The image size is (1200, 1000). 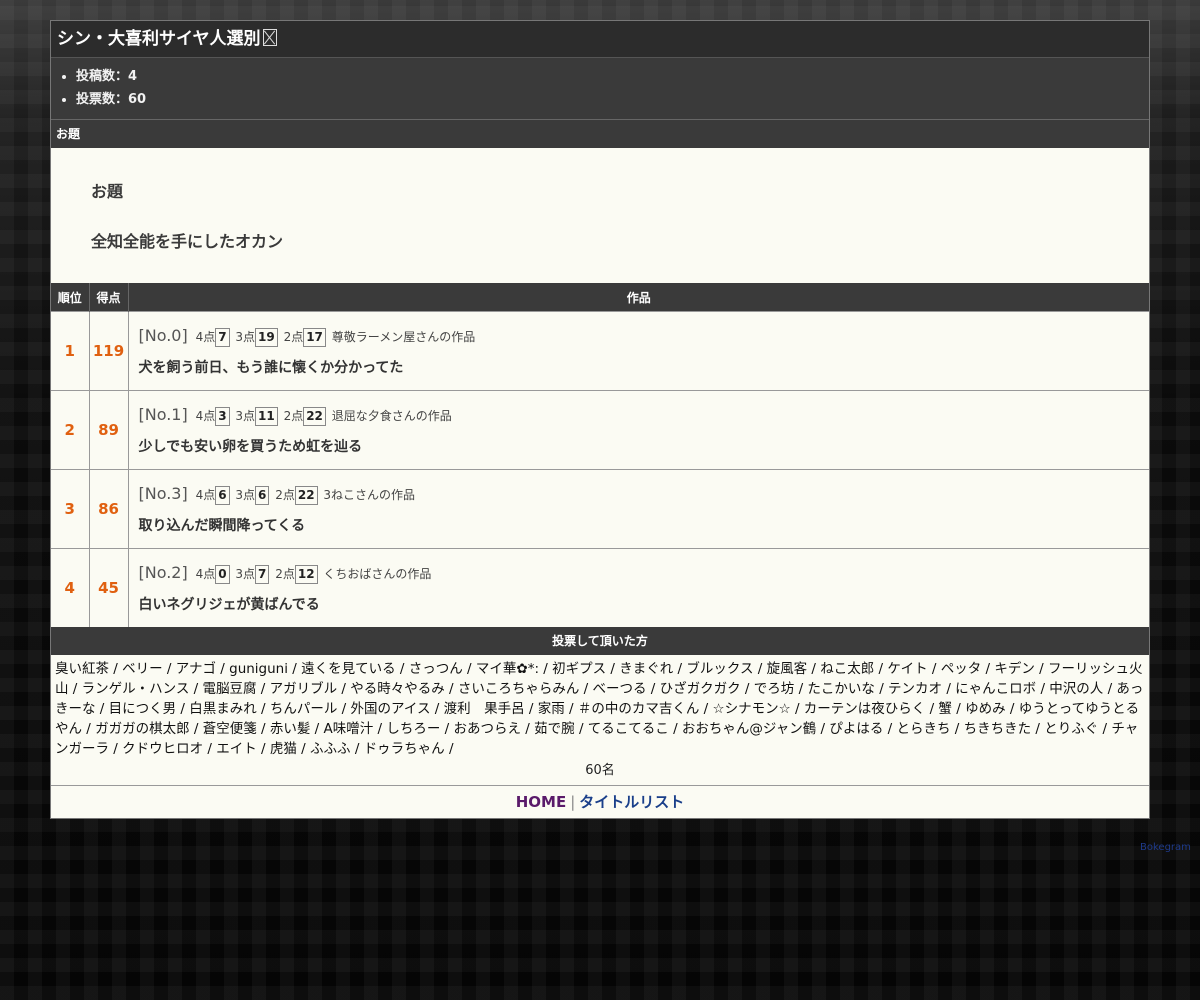 What do you see at coordinates (187, 241) in the screenshot?
I see `odai-theme: 全知全能を手にしたオカン` at bounding box center [187, 241].